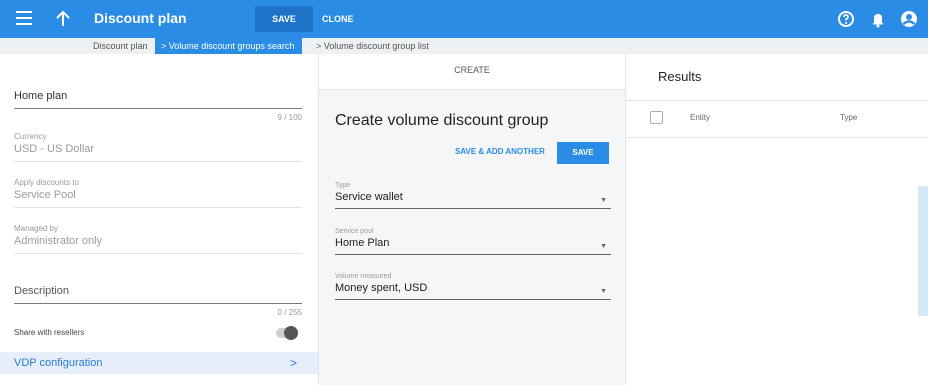 This screenshot has height=385, width=928. I want to click on managed-by-value: Administrator only, so click(58, 241).